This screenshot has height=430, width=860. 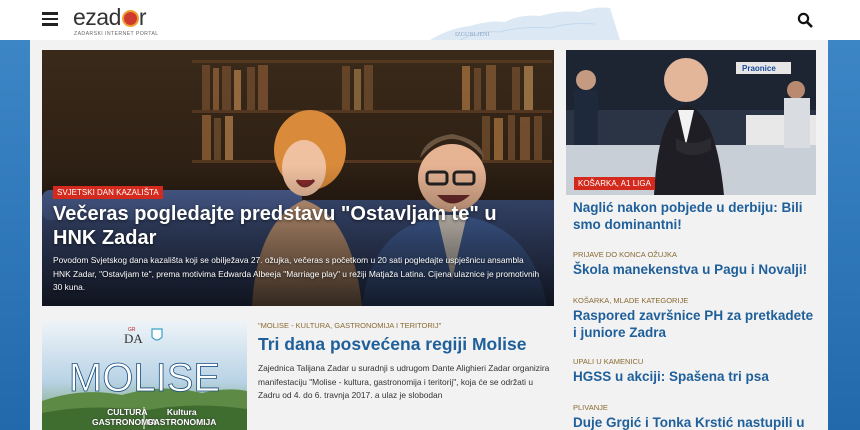 What do you see at coordinates (625, 254) in the screenshot?
I see `side-item-kicker: Prijave do konca ožujka` at bounding box center [625, 254].